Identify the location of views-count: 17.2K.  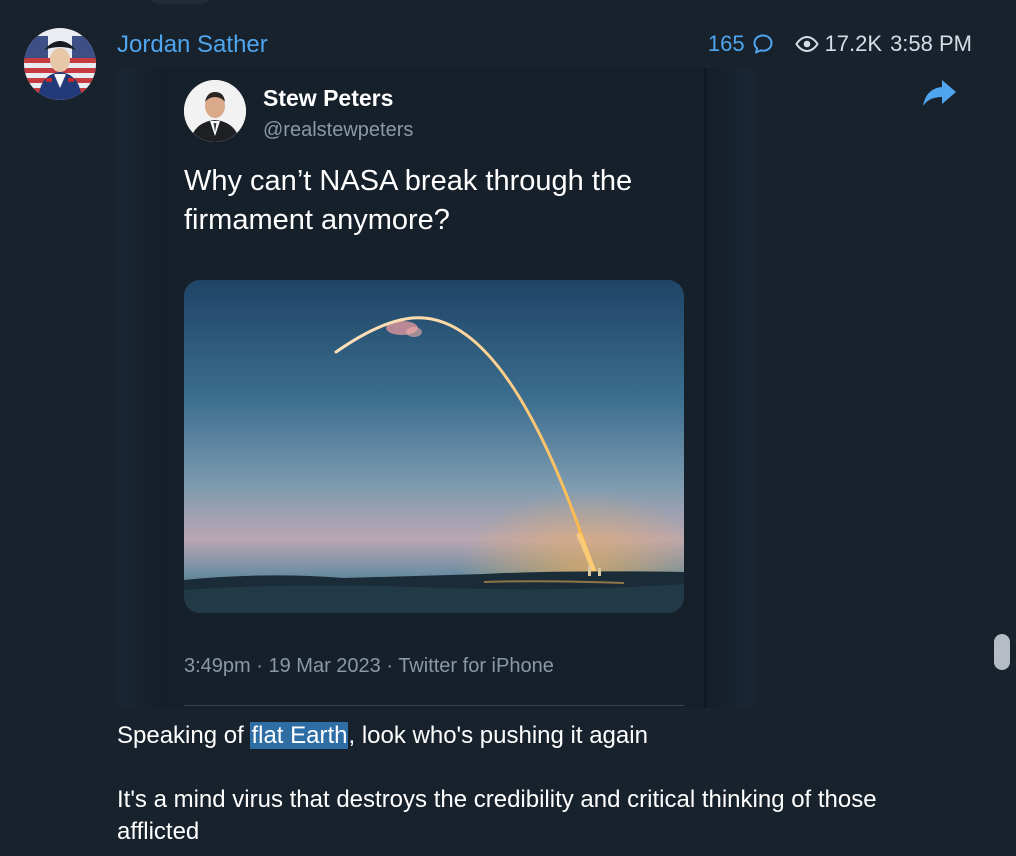
(853, 43).